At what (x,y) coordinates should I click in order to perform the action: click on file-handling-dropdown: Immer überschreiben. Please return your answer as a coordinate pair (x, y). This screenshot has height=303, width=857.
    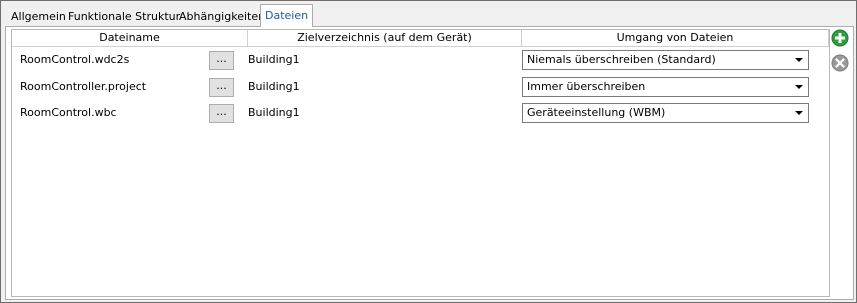
    Looking at the image, I should click on (665, 87).